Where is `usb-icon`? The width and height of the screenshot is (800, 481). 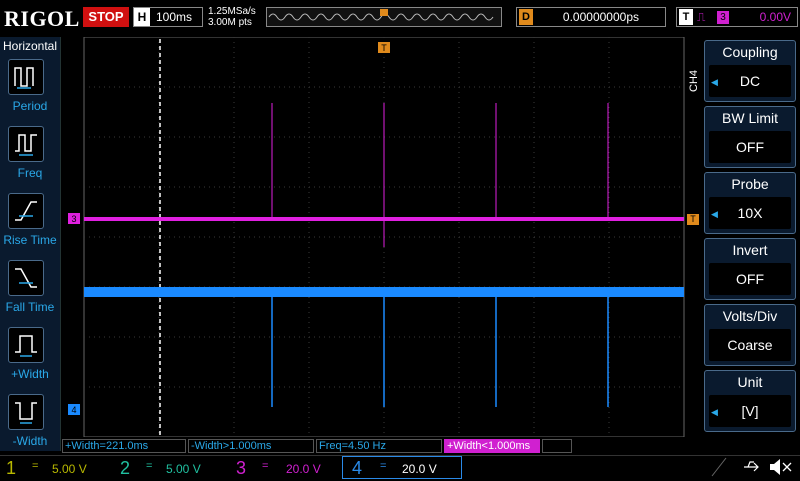 usb-icon is located at coordinates (751, 466).